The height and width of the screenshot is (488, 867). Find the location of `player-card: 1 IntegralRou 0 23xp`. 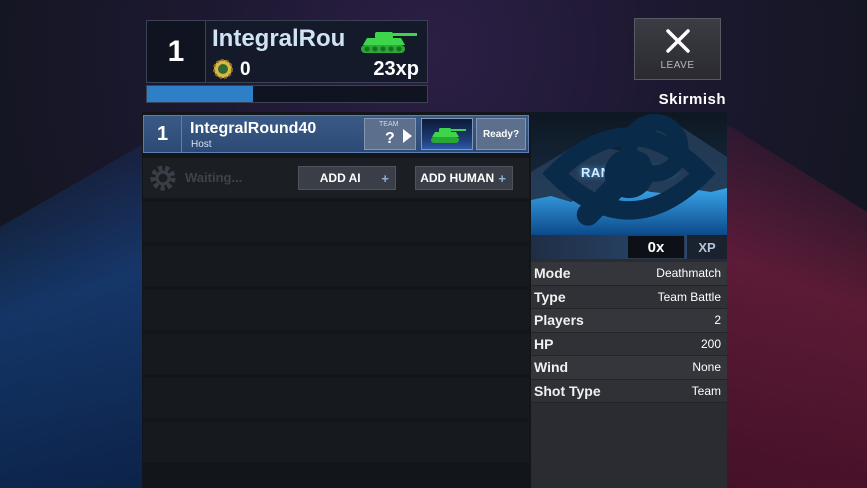

player-card: 1 IntegralRou 0 23xp is located at coordinates (287, 61).